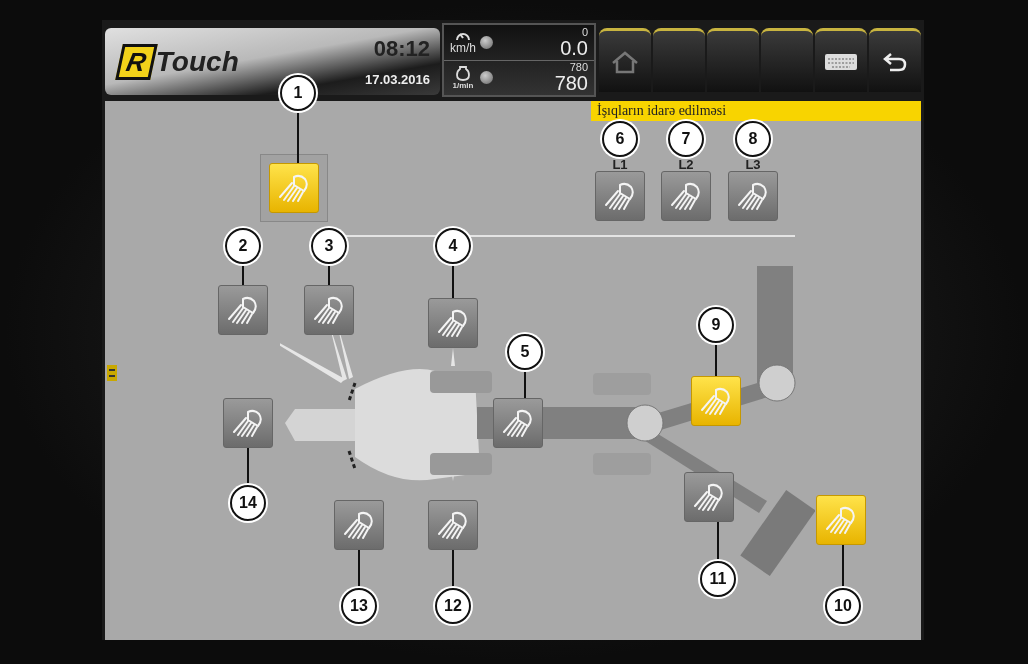 This screenshot has height=664, width=1028. Describe the element at coordinates (756, 111) in the screenshot. I see `page-title: İşıqların idarə edilməsi` at that location.